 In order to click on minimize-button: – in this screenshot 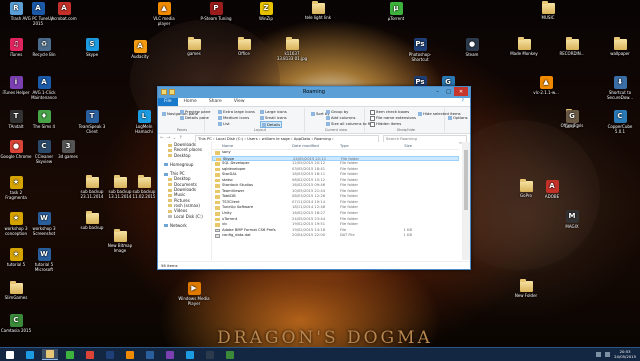, I will do `click(437, 91)`.